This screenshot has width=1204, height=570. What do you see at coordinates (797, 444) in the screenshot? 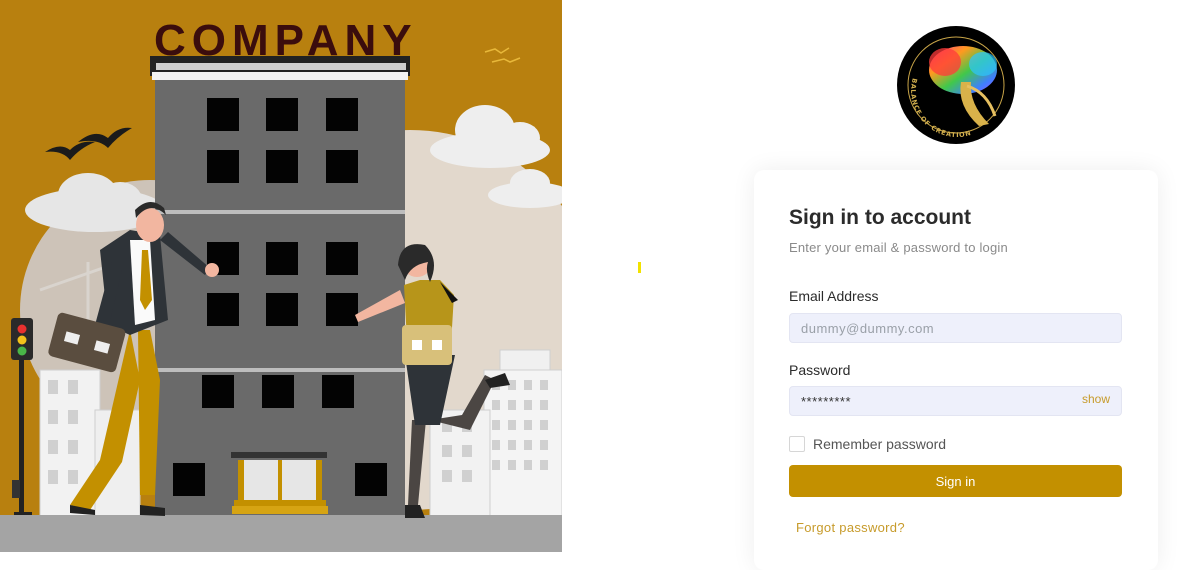
I see `remember-checkbox` at bounding box center [797, 444].